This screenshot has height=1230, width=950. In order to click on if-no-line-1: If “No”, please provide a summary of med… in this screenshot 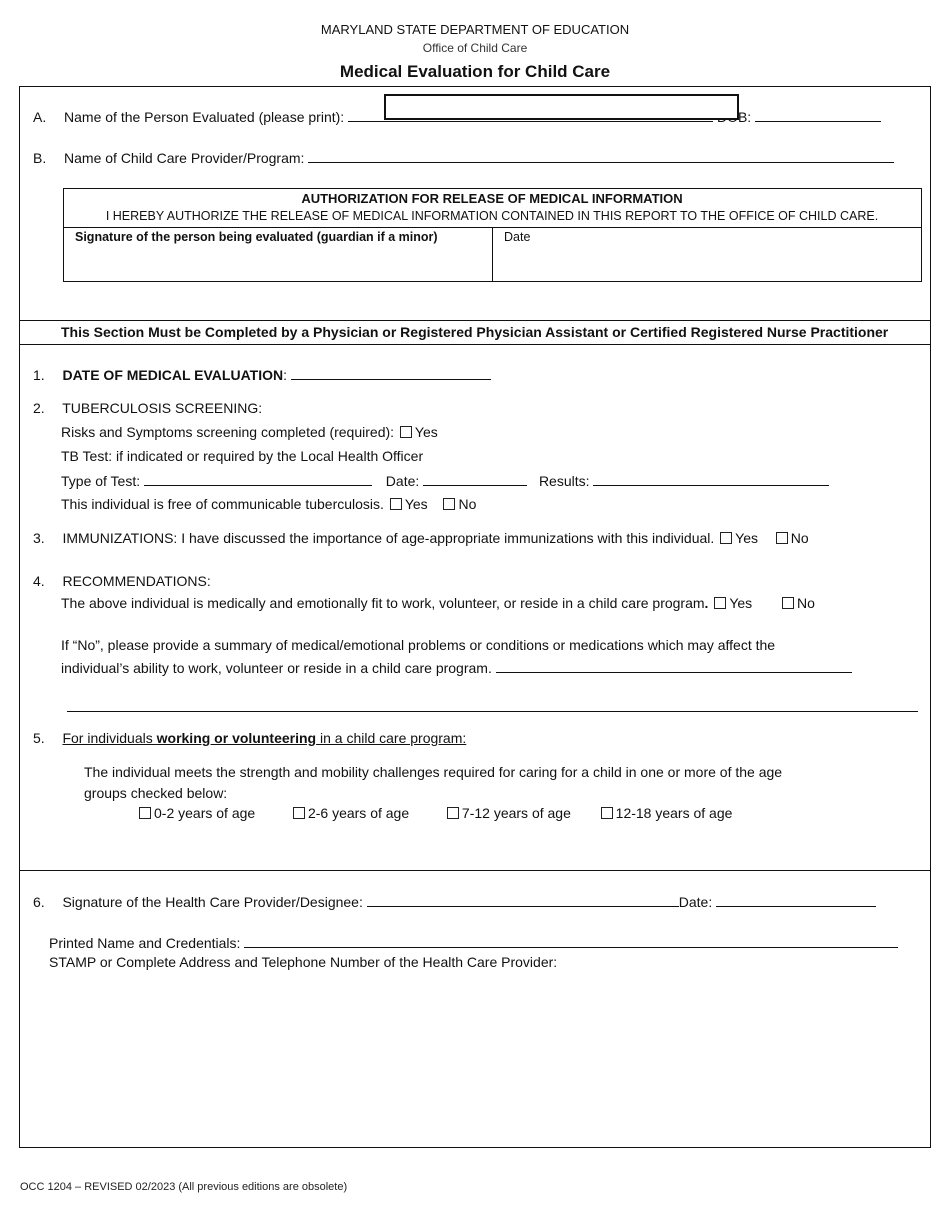, I will do `click(418, 645)`.